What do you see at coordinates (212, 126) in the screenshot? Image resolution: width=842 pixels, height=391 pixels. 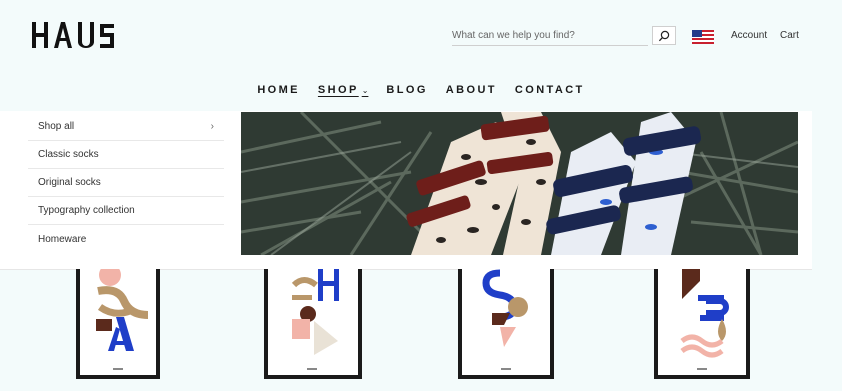 I see `chevron-right-icon: ›` at bounding box center [212, 126].